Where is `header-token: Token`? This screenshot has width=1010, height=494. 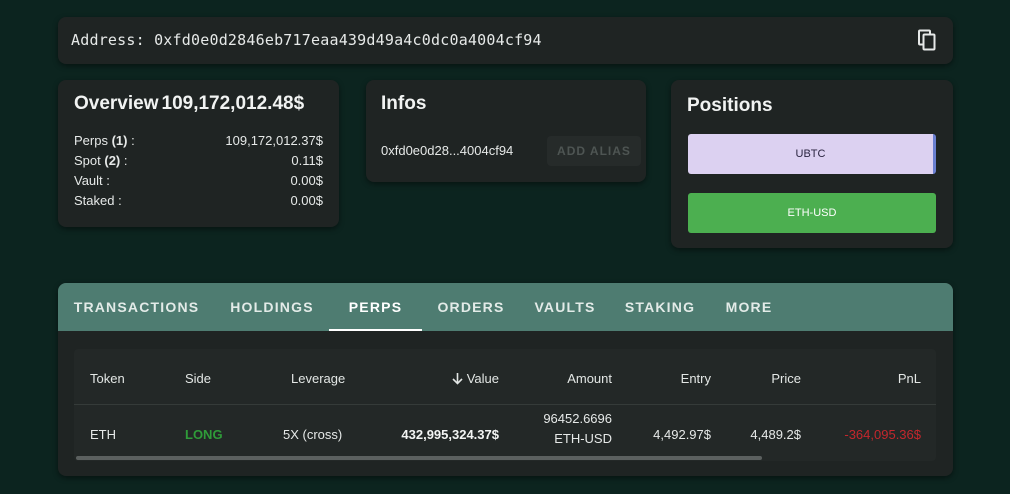 header-token: Token is located at coordinates (107, 378).